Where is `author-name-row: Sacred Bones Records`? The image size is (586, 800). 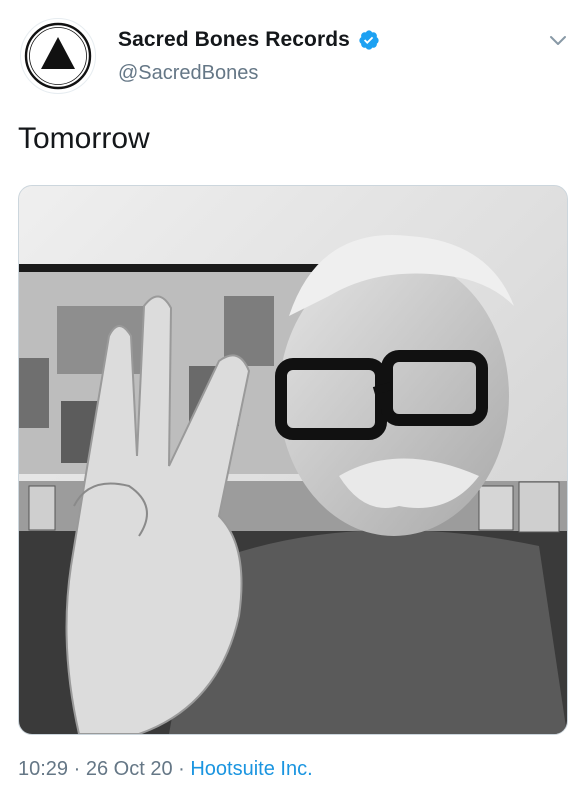 author-name-row: Sacred Bones Records is located at coordinates (249, 40).